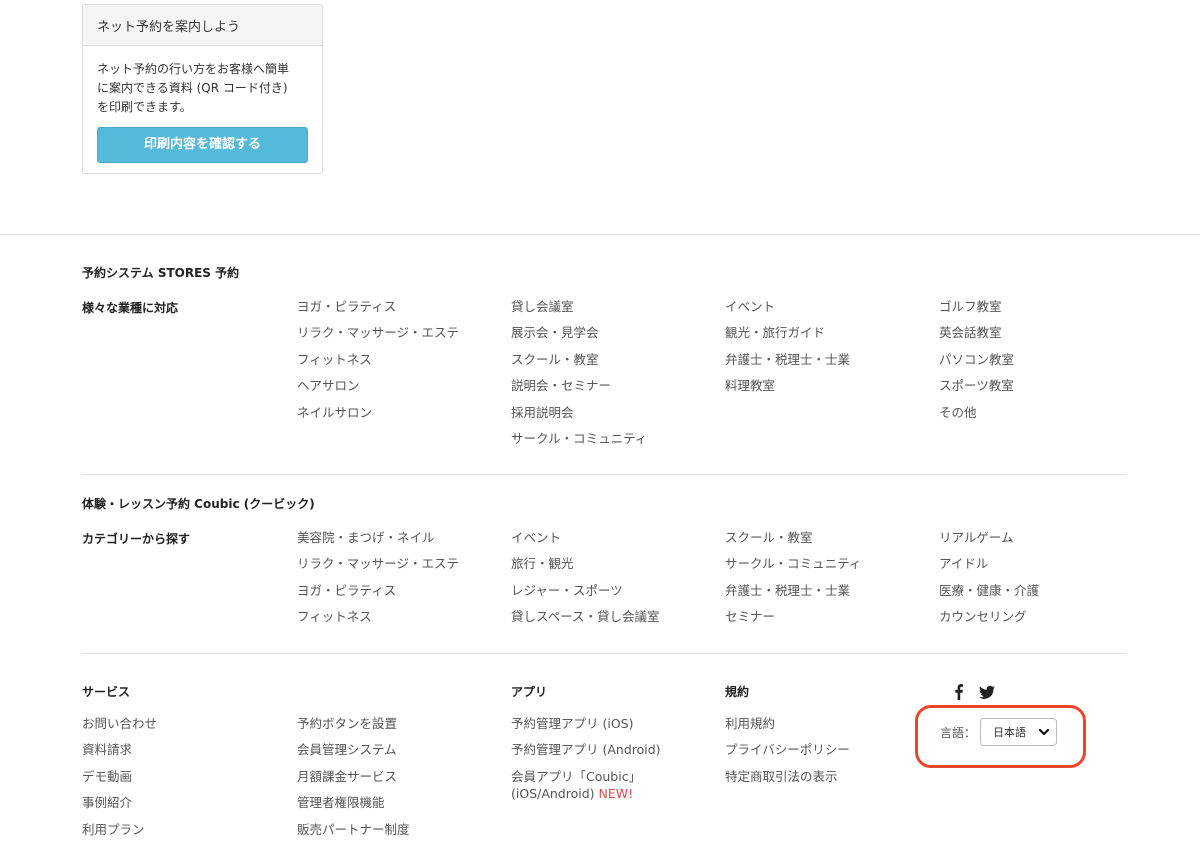  I want to click on member-app-link: 会員アプリ「Coubic」 (iOS/Android) NEW!, so click(576, 785).